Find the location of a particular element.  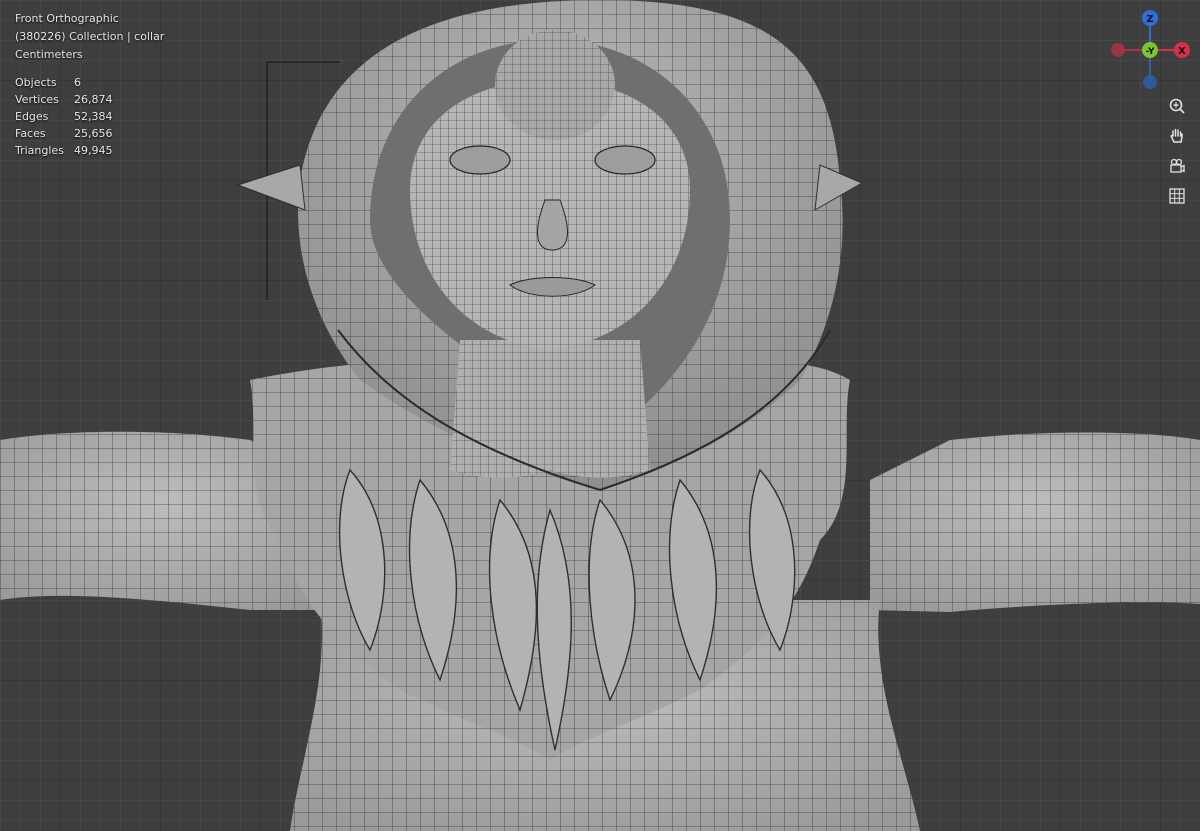

units-label: Centimeters is located at coordinates (49, 54).